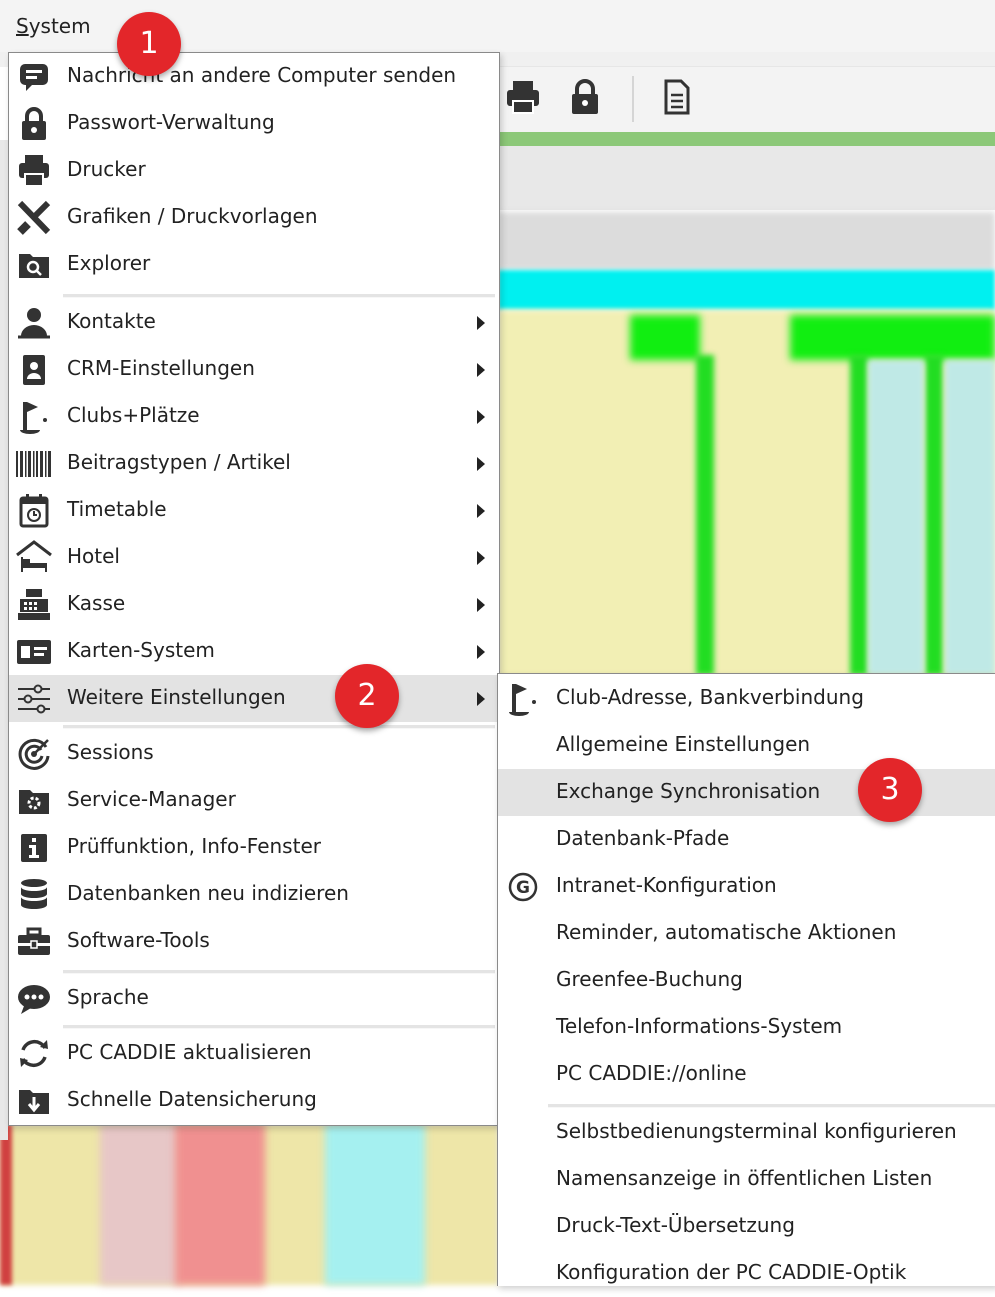 This screenshot has height=1297, width=995. What do you see at coordinates (254, 604) in the screenshot?
I see `menu-item-kasse: Kasse` at bounding box center [254, 604].